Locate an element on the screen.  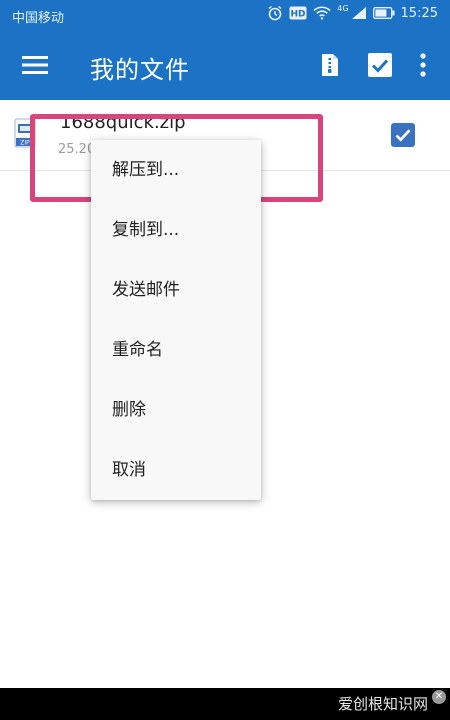
page-title: 我的文件 is located at coordinates (140, 70).